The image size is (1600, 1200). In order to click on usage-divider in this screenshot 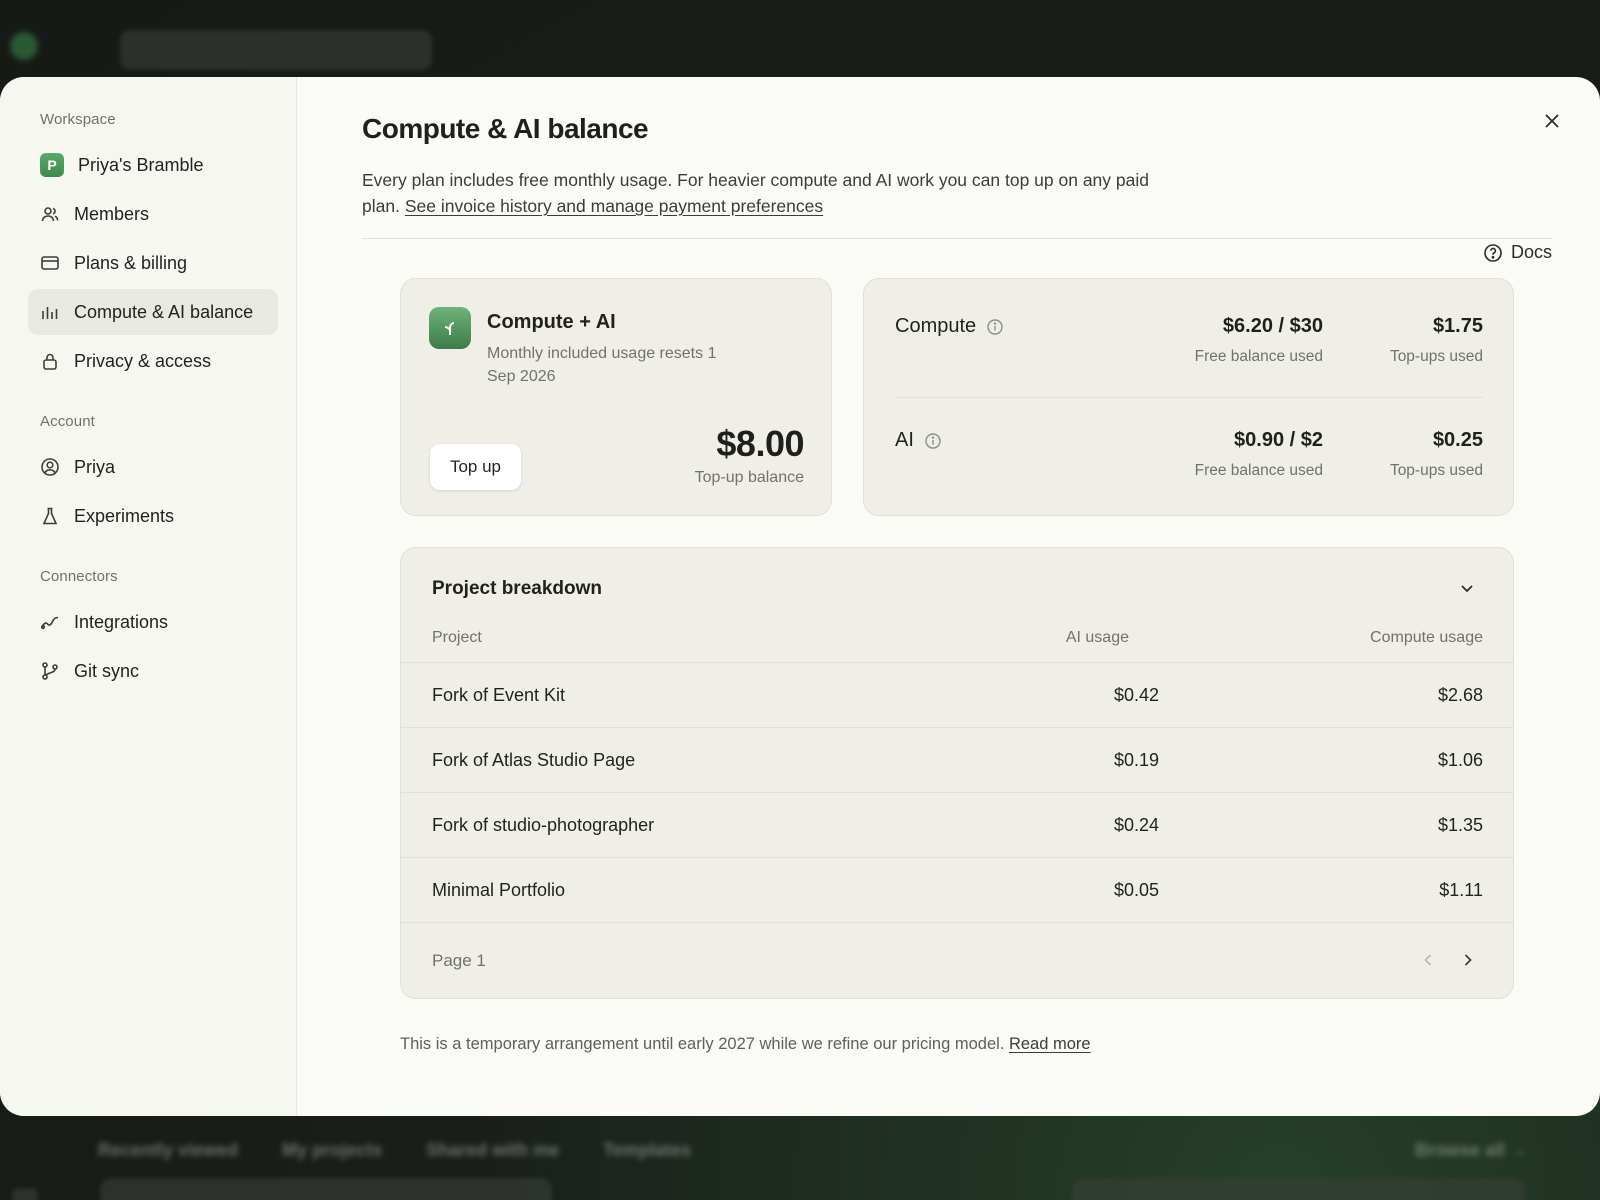, I will do `click(1189, 397)`.